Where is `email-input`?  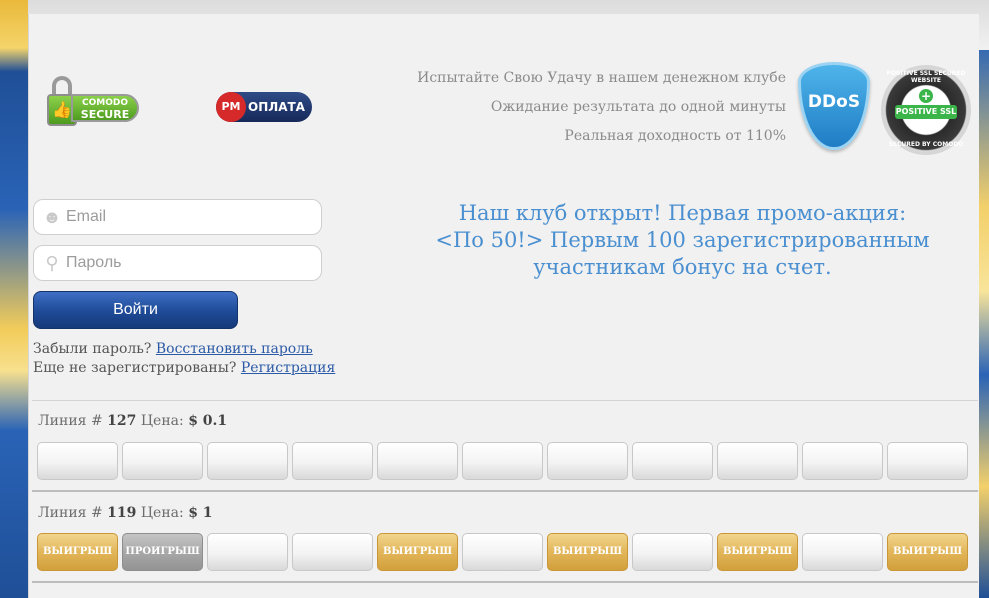
email-input is located at coordinates (191, 217).